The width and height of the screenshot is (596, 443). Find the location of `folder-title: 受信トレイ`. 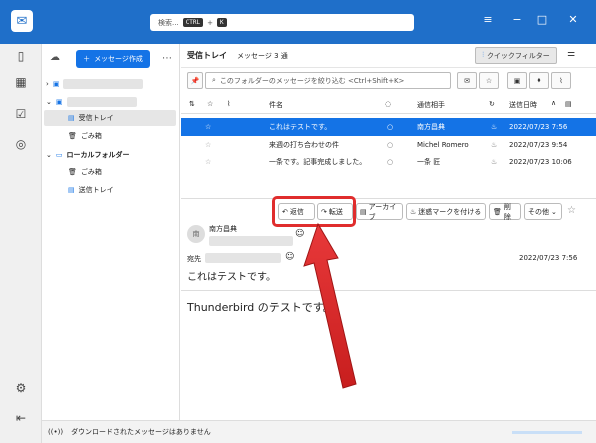

folder-title: 受信トレイ is located at coordinates (207, 55).